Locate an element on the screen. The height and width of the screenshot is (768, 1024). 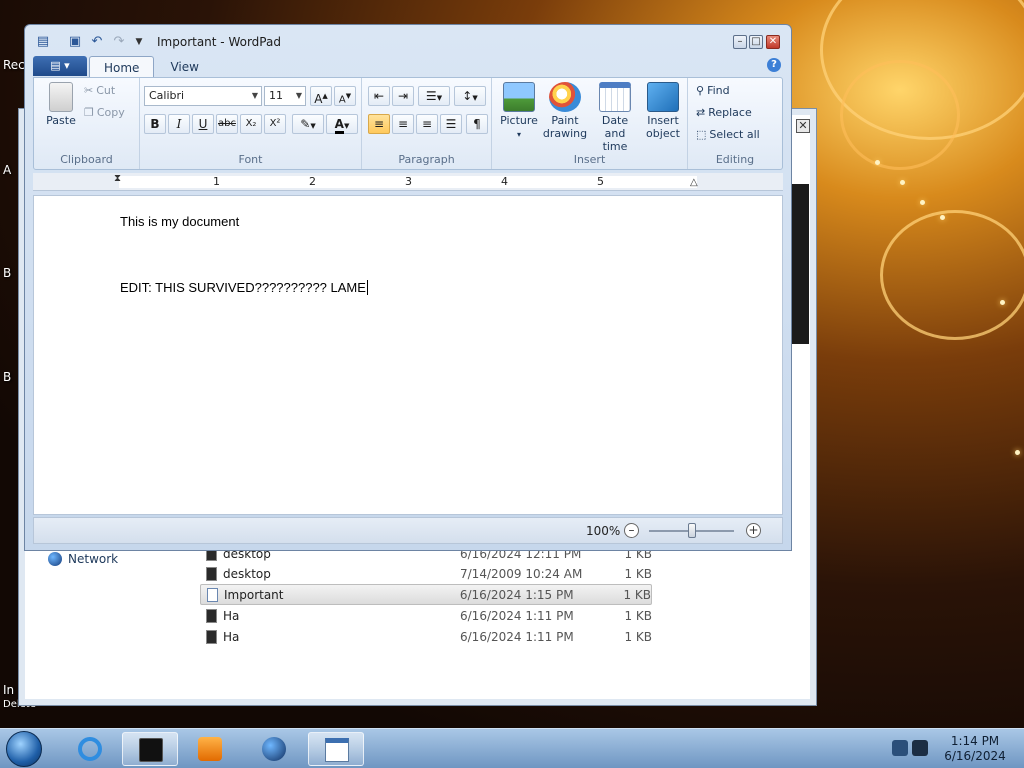
volume-tray-icon is located at coordinates (920, 748).